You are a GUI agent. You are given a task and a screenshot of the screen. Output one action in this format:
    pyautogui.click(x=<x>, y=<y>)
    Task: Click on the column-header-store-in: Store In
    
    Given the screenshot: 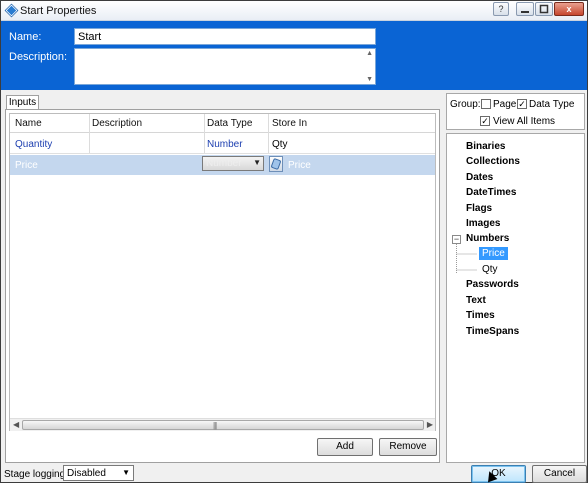 What is the action you would take?
    pyautogui.click(x=289, y=123)
    